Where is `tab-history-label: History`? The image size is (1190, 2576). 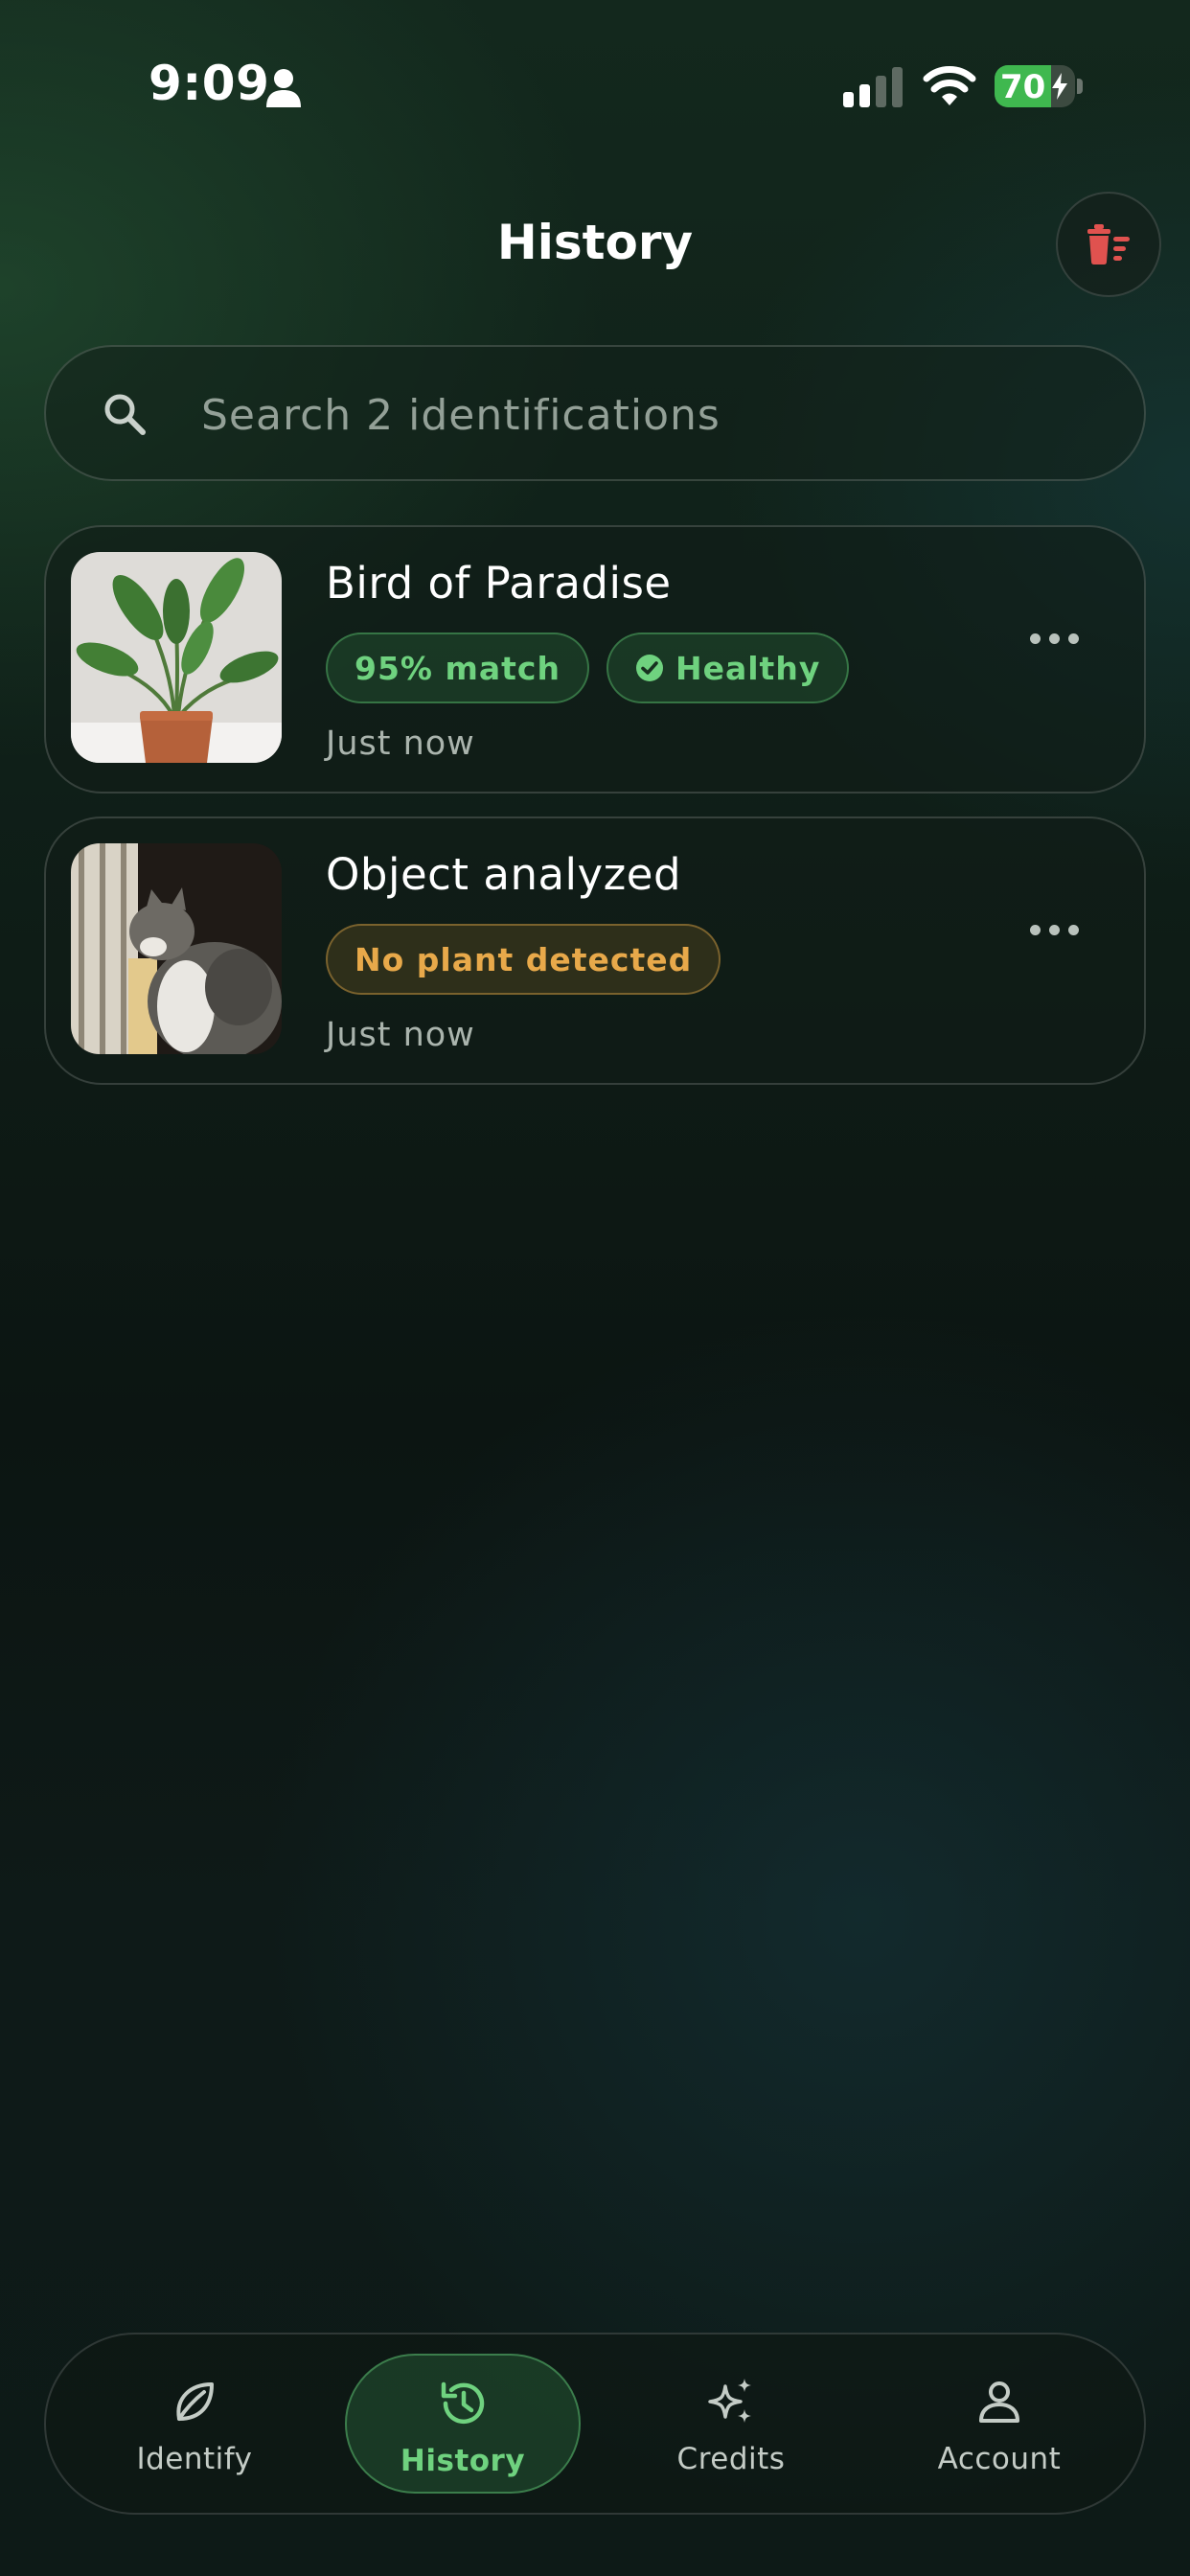
tab-history-label: History is located at coordinates (463, 2461).